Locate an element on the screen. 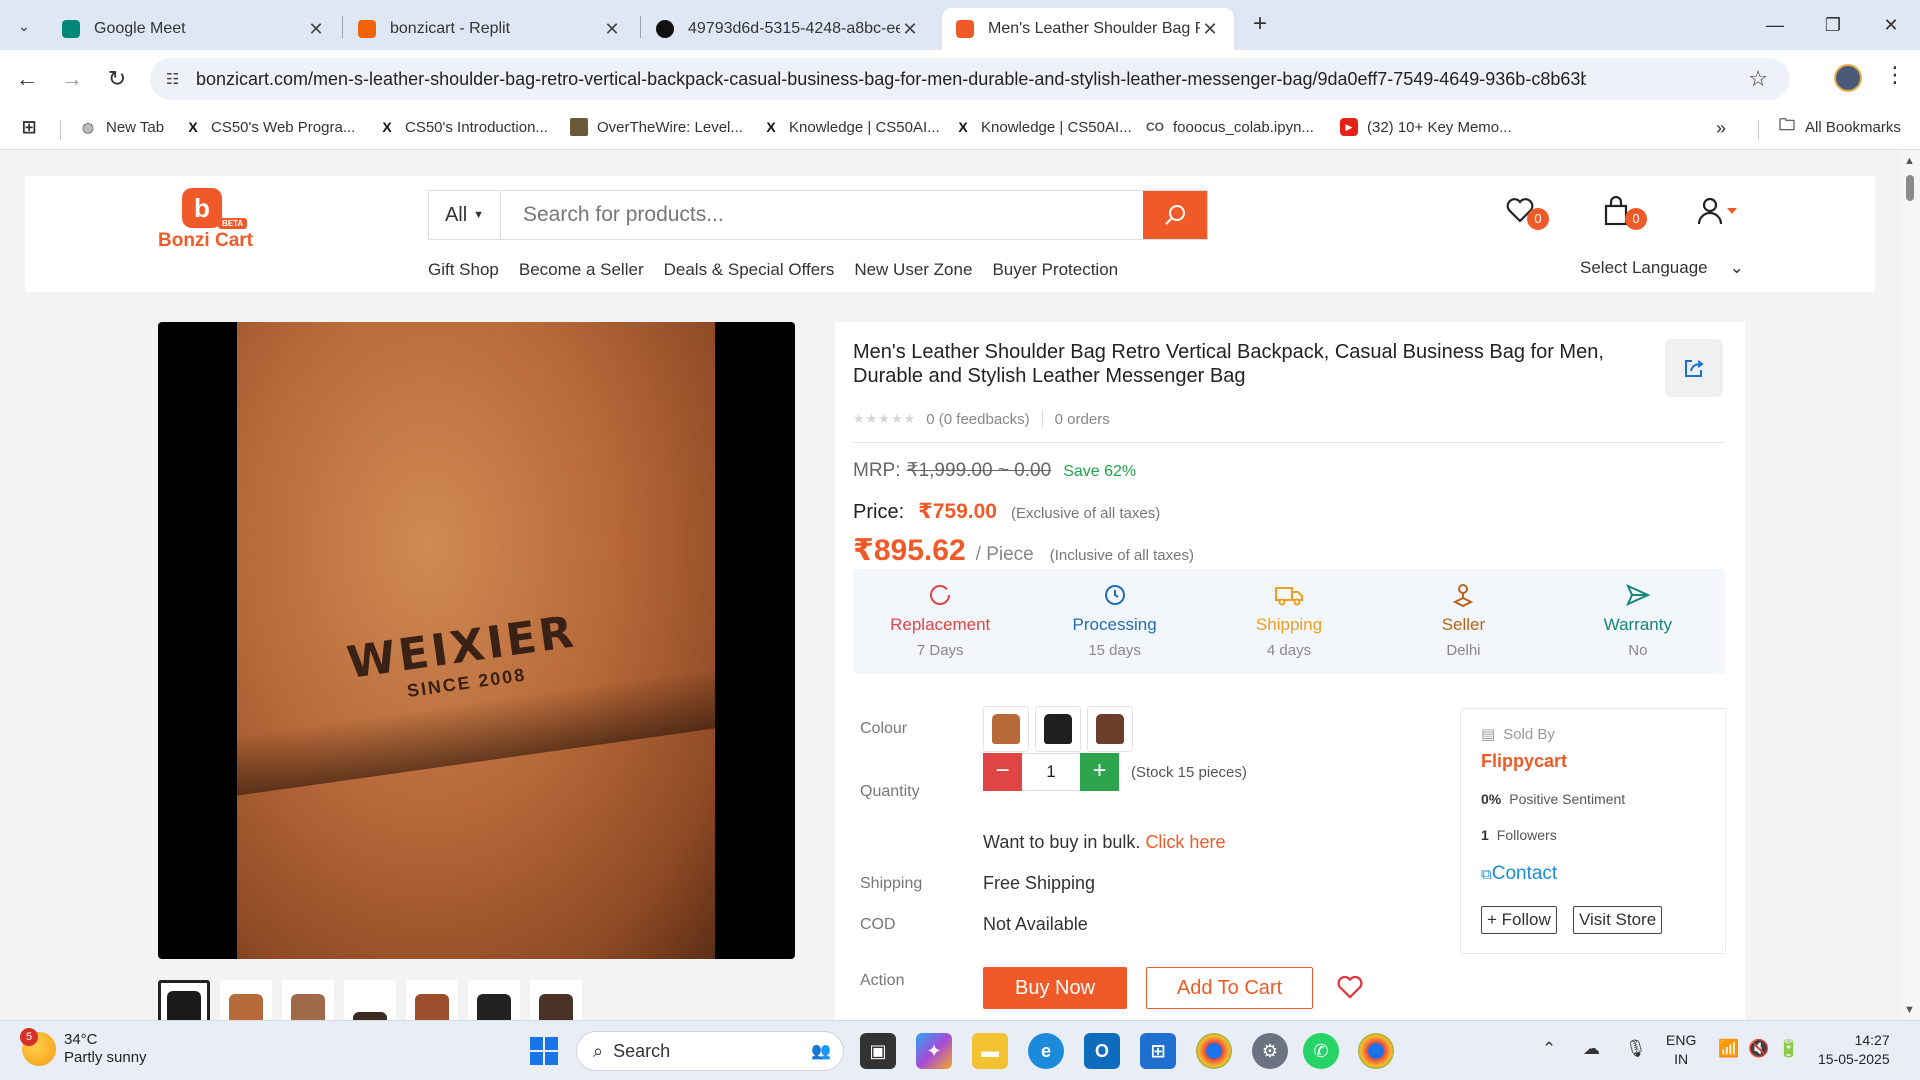  forward-arrow-icon: → is located at coordinates (72, 79).